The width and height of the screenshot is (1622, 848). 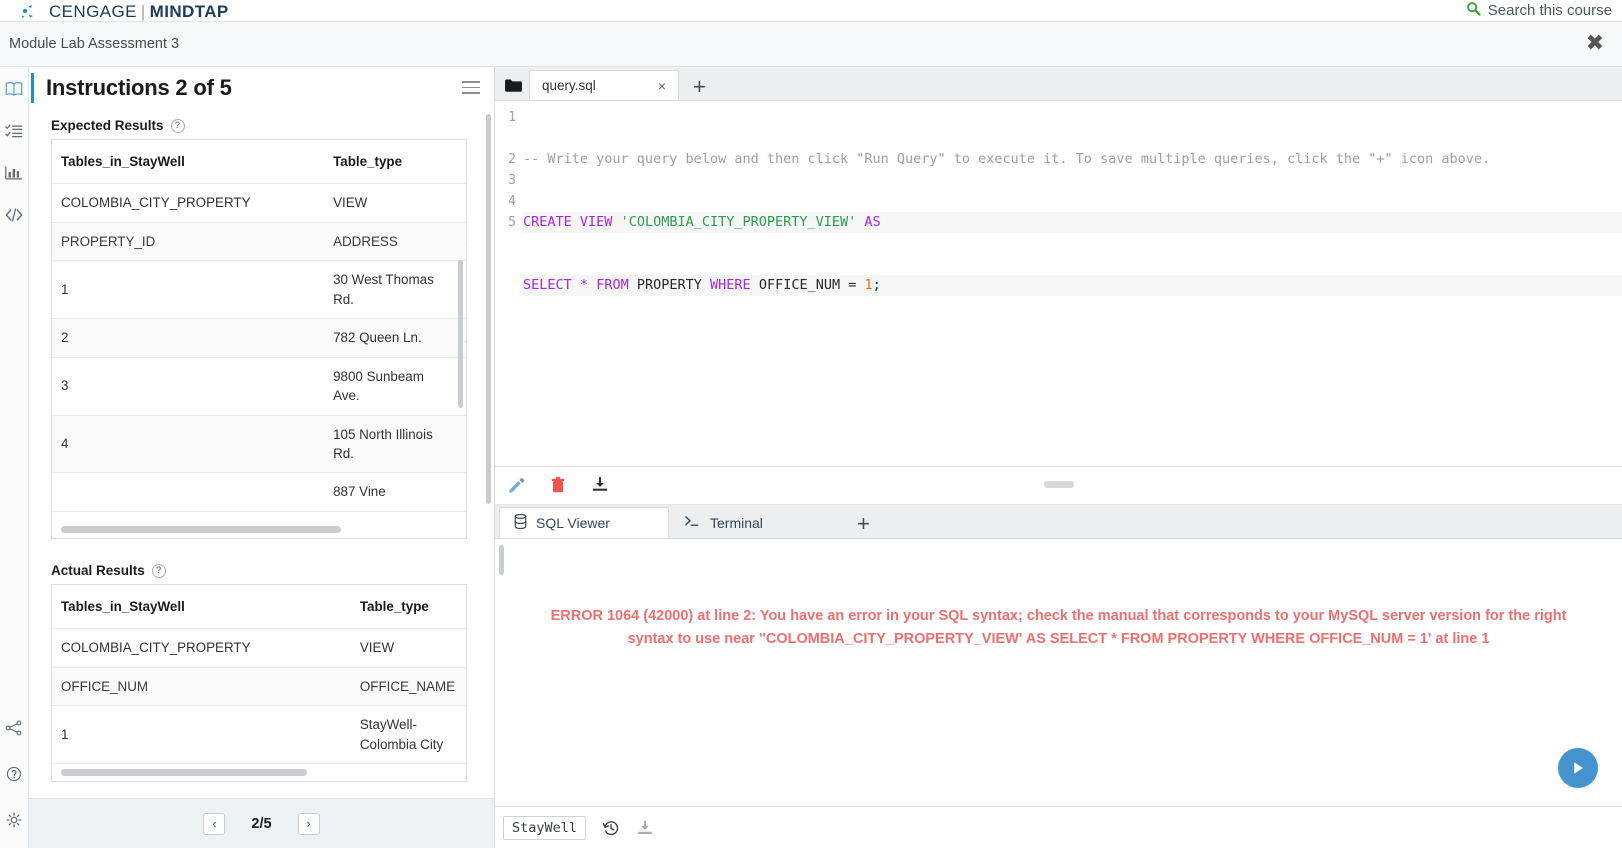 I want to click on new-file-tab-button: +, so click(x=699, y=88).